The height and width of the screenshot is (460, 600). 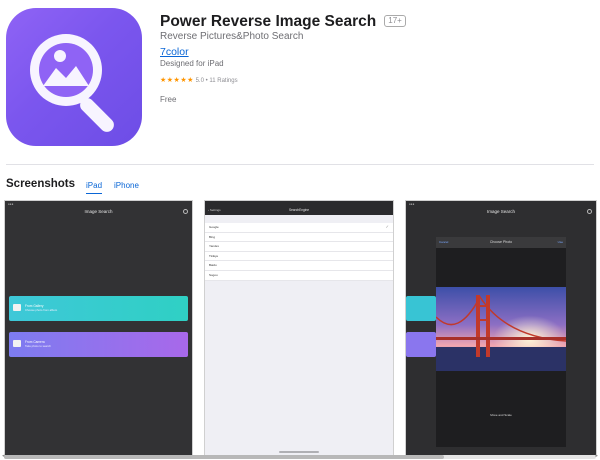 What do you see at coordinates (216, 81) in the screenshot?
I see `rating-text: 5.0 • 11 Ratings` at bounding box center [216, 81].